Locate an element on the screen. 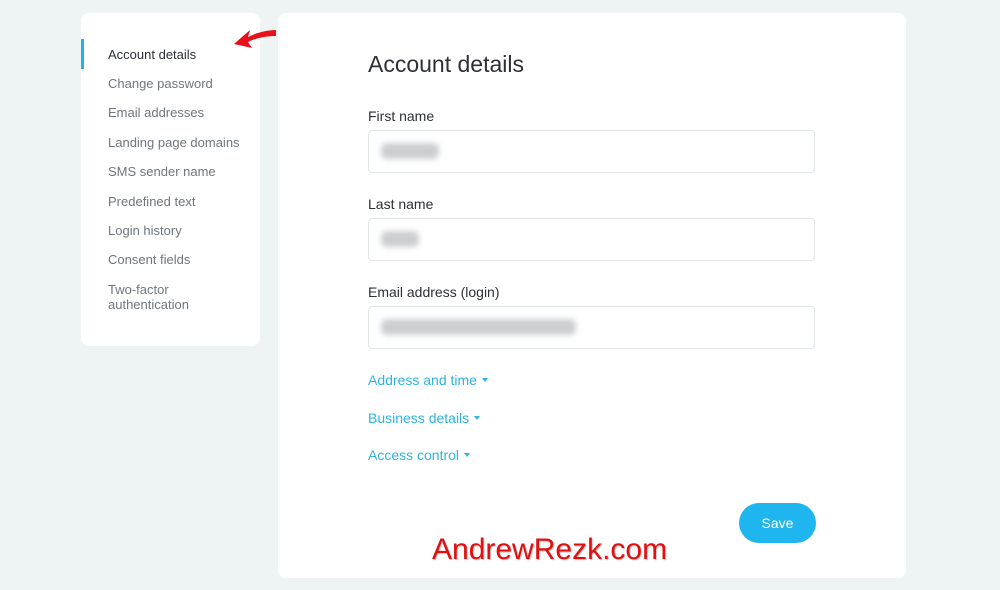  sidebar-item-email-addresses: Email addresses is located at coordinates (156, 112).